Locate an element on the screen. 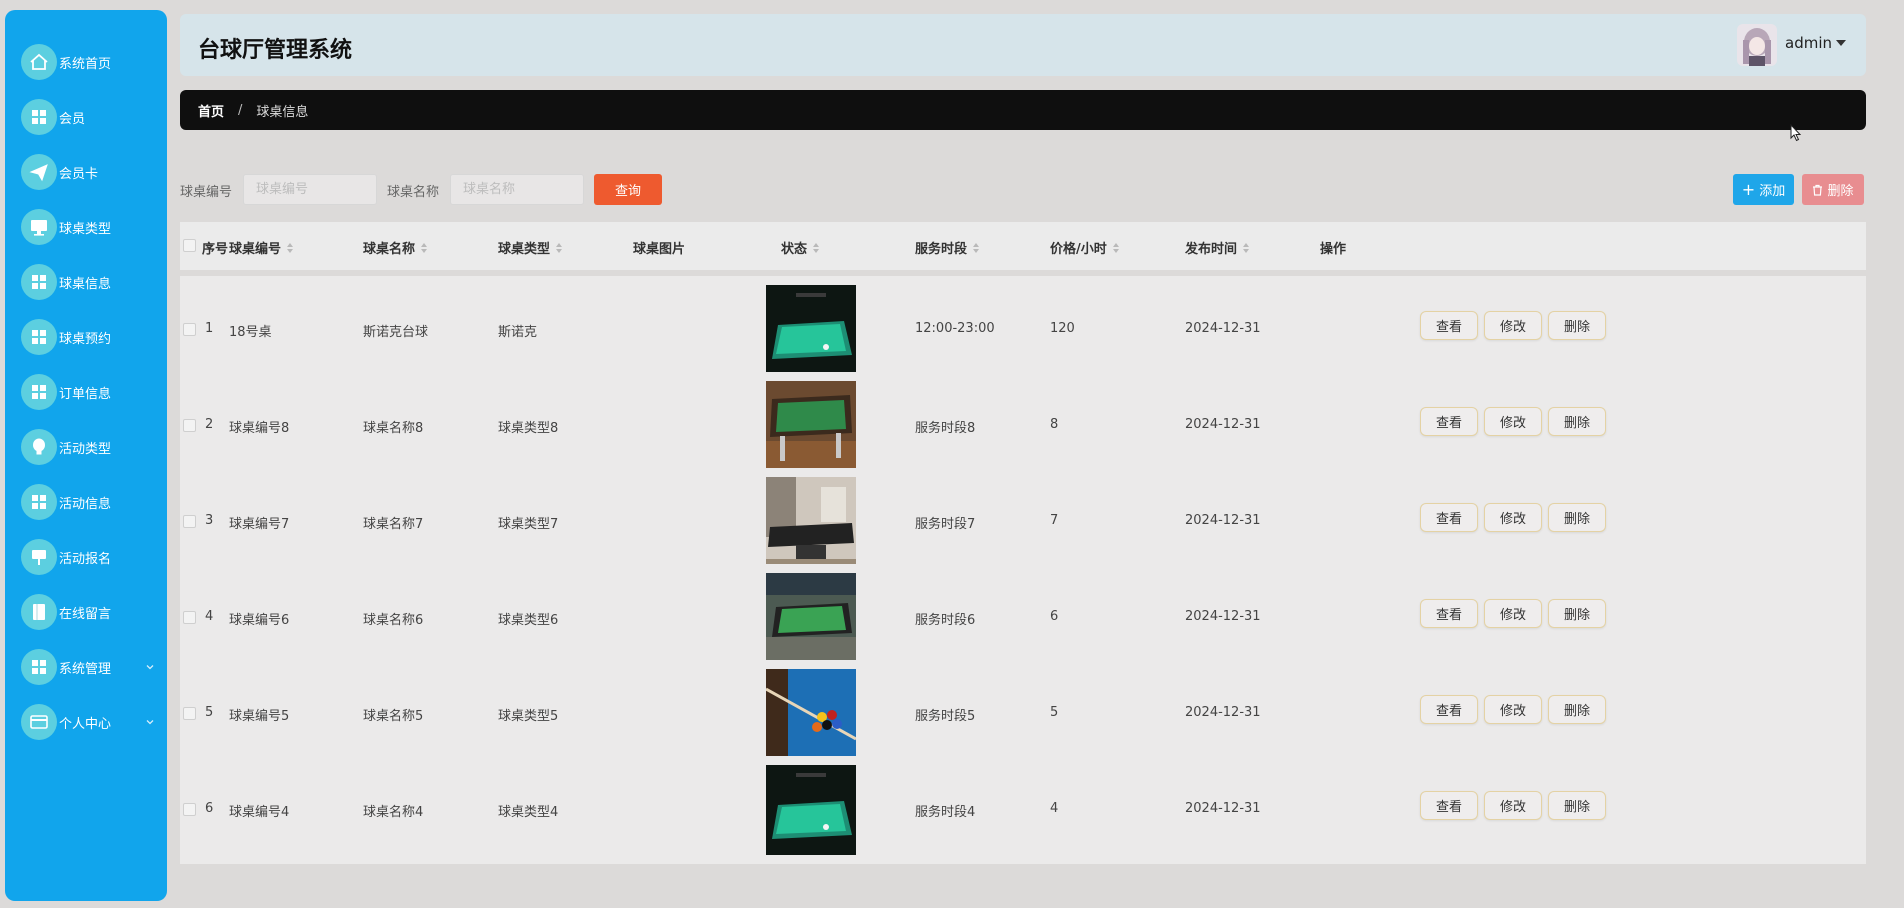  lightbulb-icon is located at coordinates (39, 447).